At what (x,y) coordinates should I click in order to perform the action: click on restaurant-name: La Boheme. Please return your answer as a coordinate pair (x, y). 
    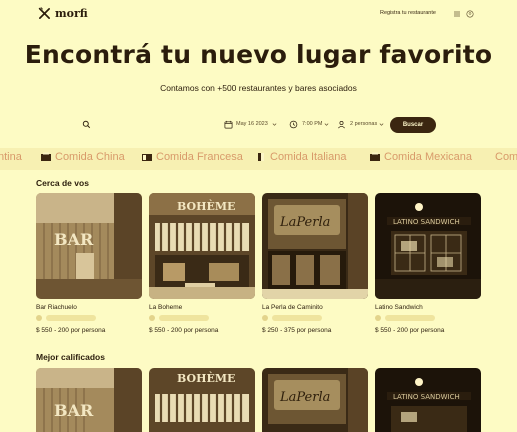
    Looking at the image, I should click on (166, 307).